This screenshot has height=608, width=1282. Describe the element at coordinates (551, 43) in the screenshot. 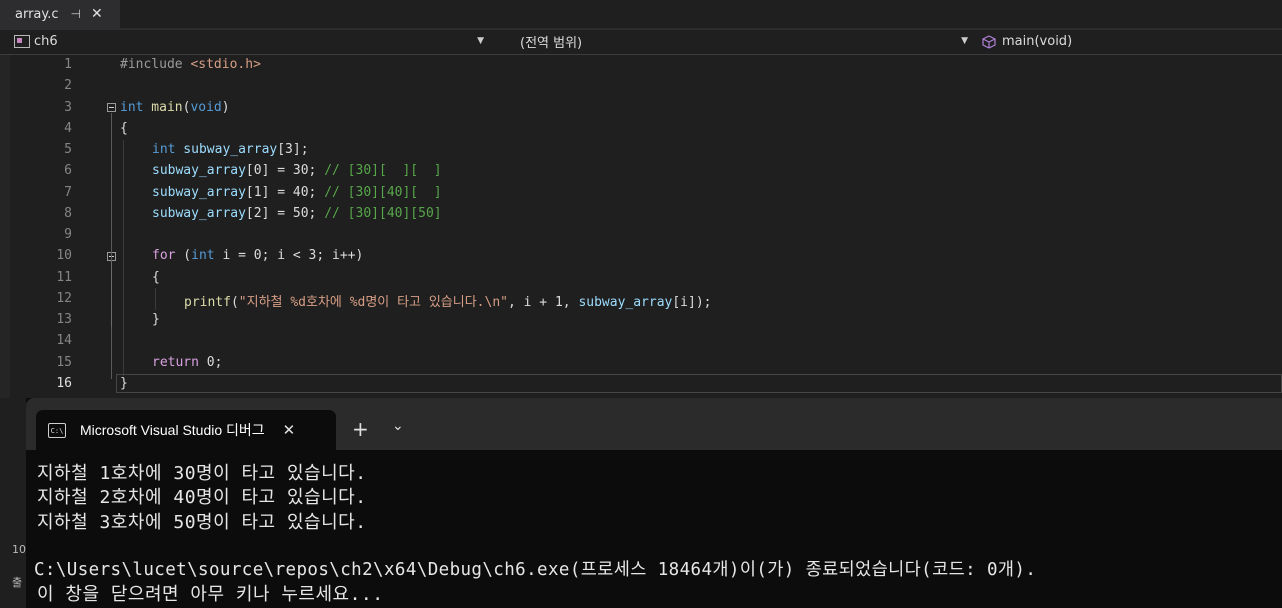

I see `scope-label: (전역 범위)` at that location.